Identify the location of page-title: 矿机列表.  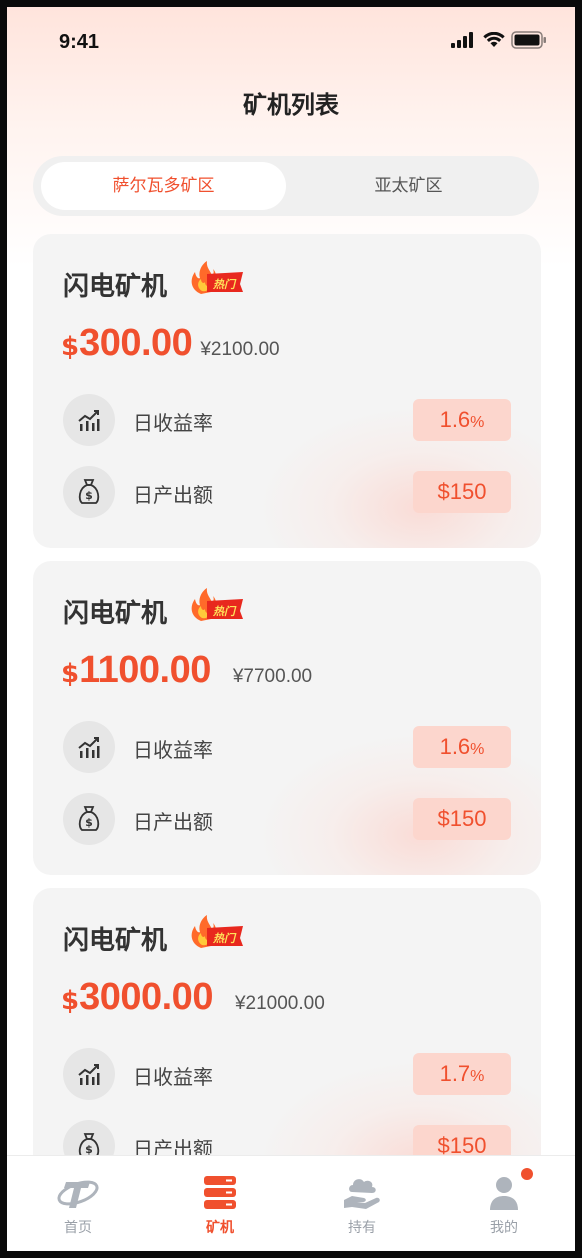
(291, 105).